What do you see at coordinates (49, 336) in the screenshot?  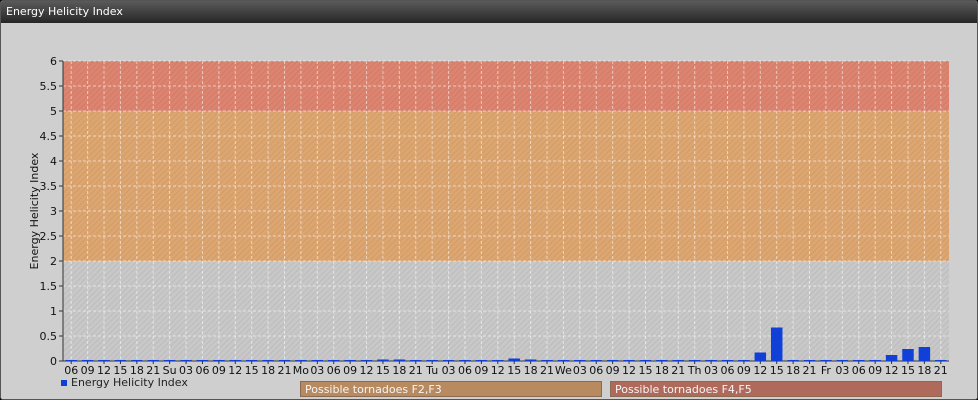 I see `y-tick-label: 0.5` at bounding box center [49, 336].